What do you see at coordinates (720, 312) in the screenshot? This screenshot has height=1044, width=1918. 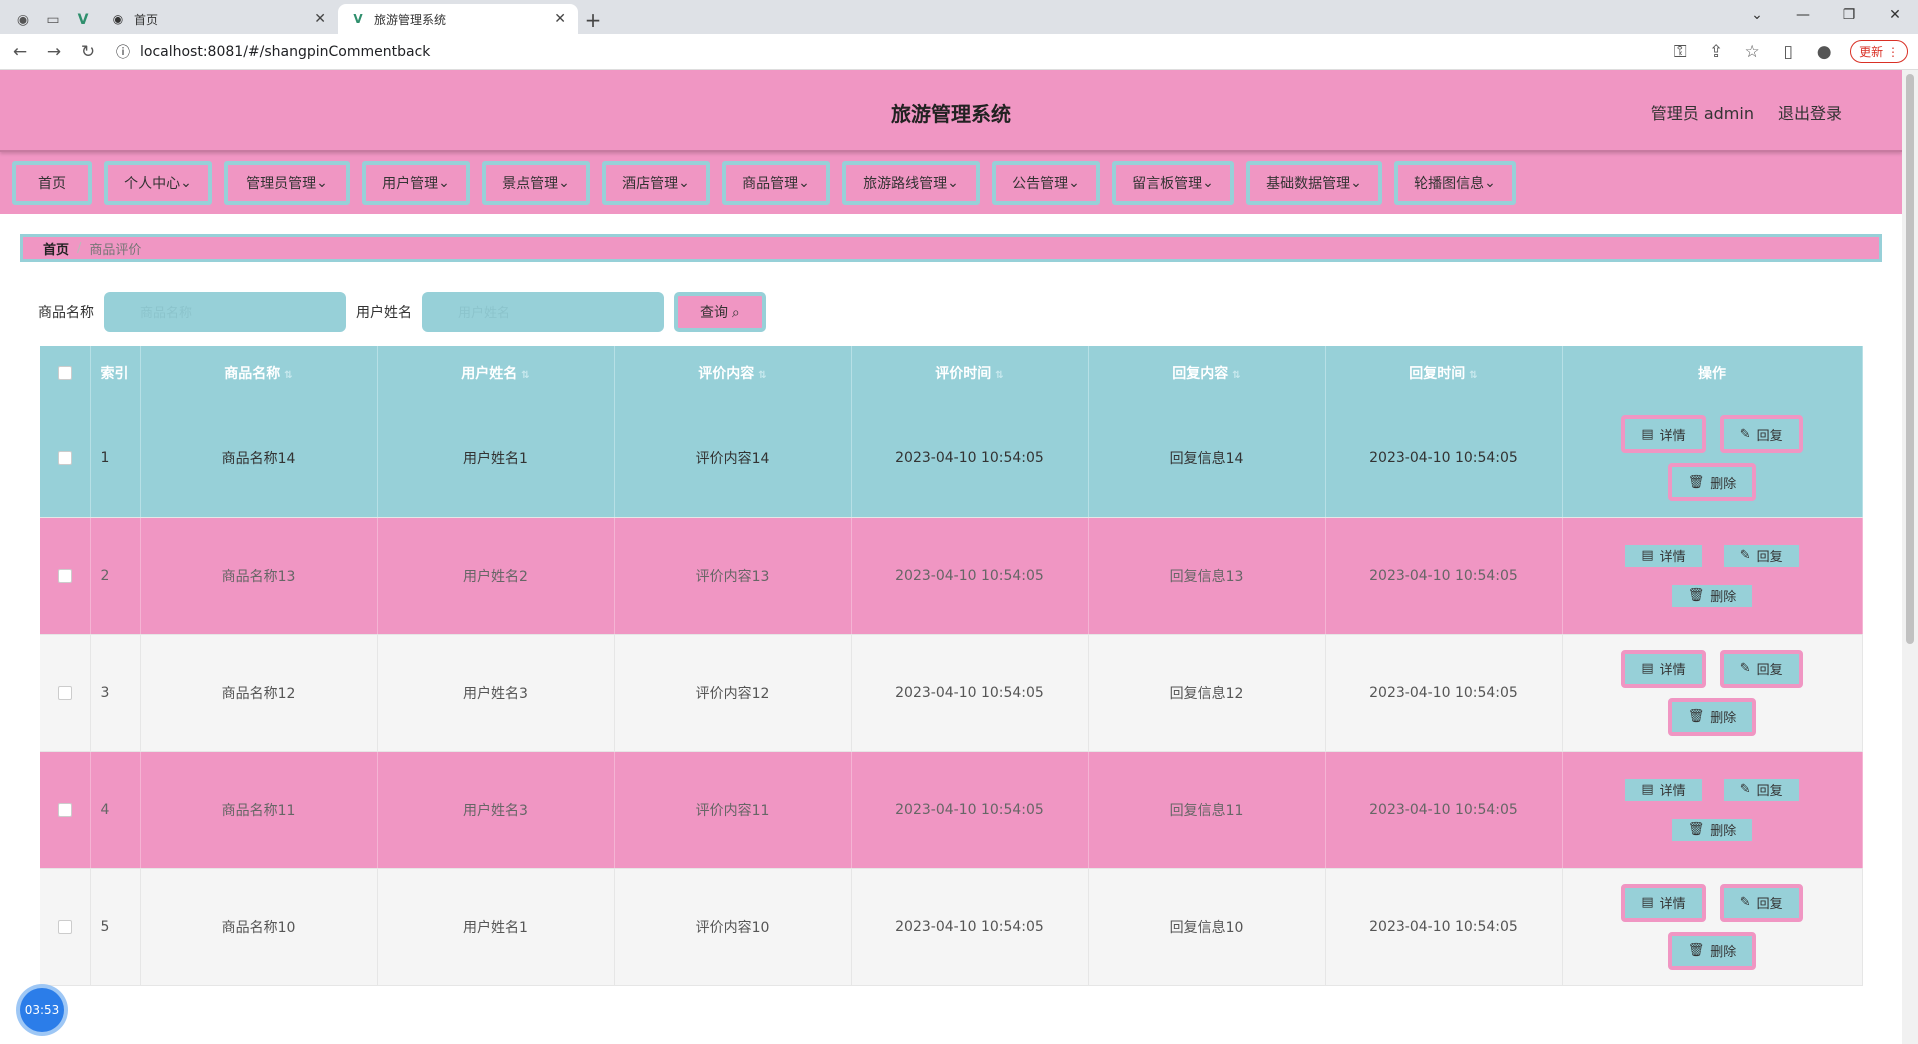 I see `query-button: 查询 ⌕` at bounding box center [720, 312].